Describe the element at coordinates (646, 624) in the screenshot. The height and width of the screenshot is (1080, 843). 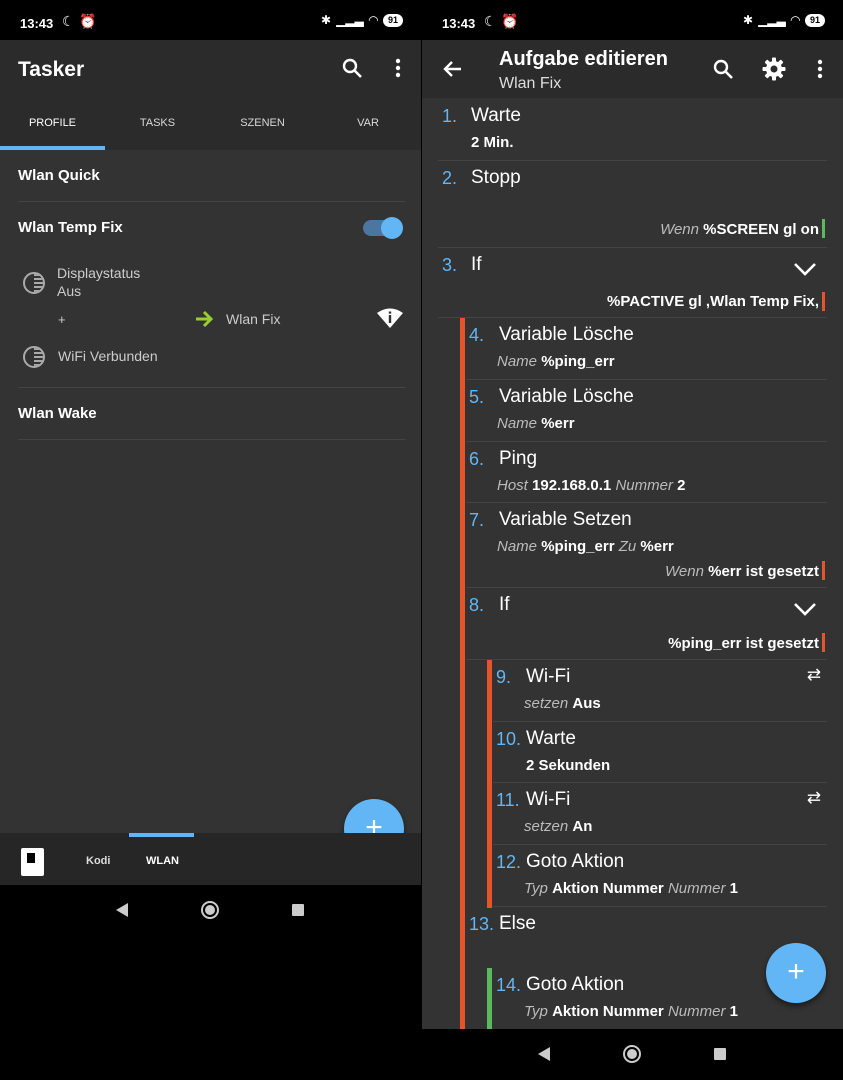
I see `action-row: 8. If %ping_err ist gesetzt` at that location.